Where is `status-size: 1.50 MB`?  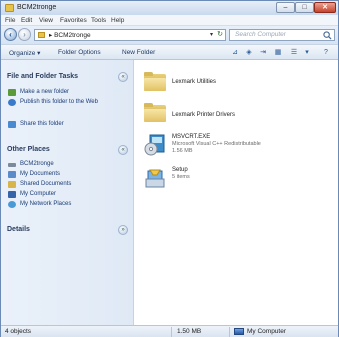
status-size: 1.50 MB is located at coordinates (189, 331).